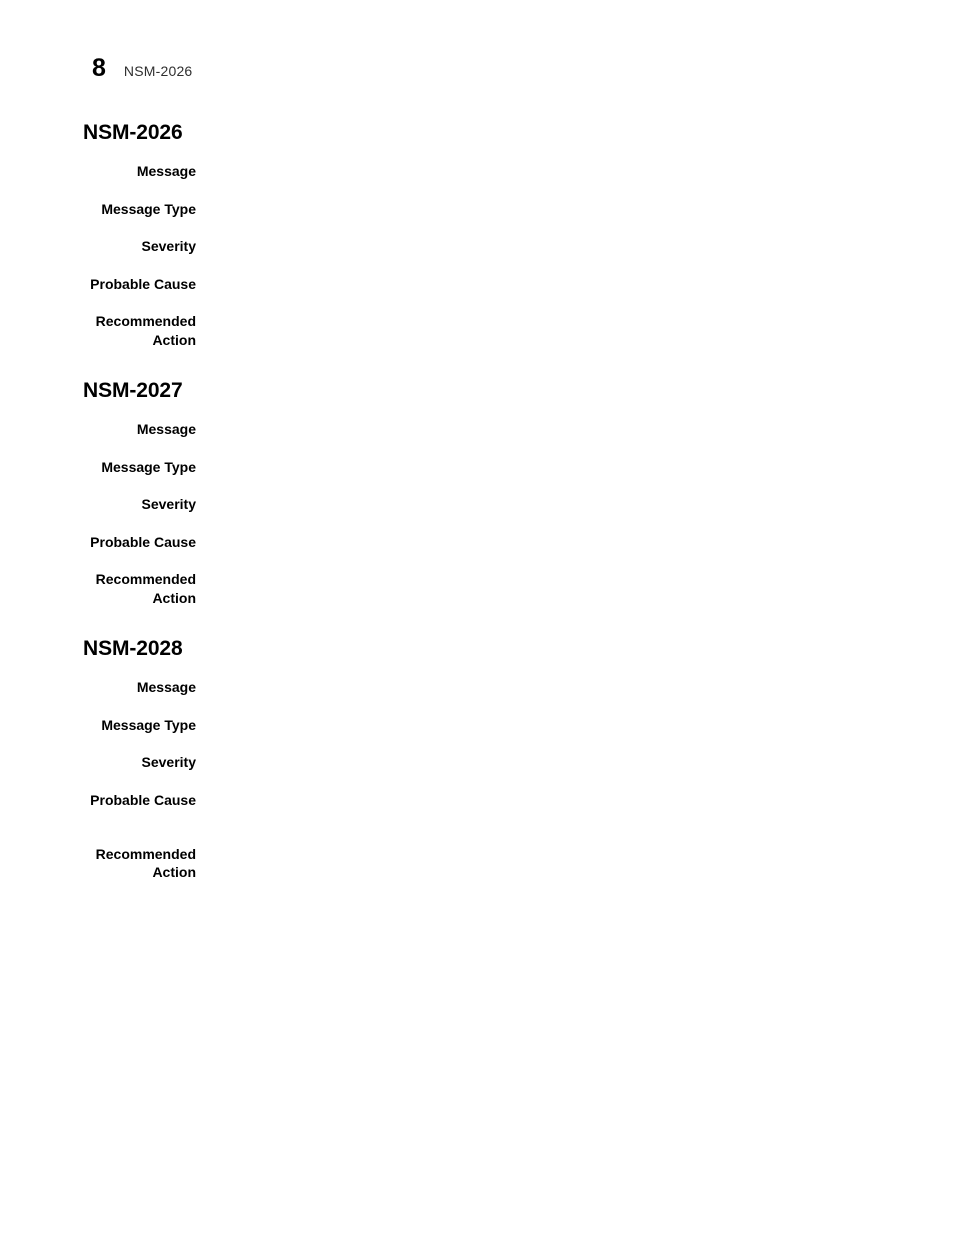 This screenshot has height=1235, width=954. I want to click on running-header-title: NSM-2026, so click(158, 71).